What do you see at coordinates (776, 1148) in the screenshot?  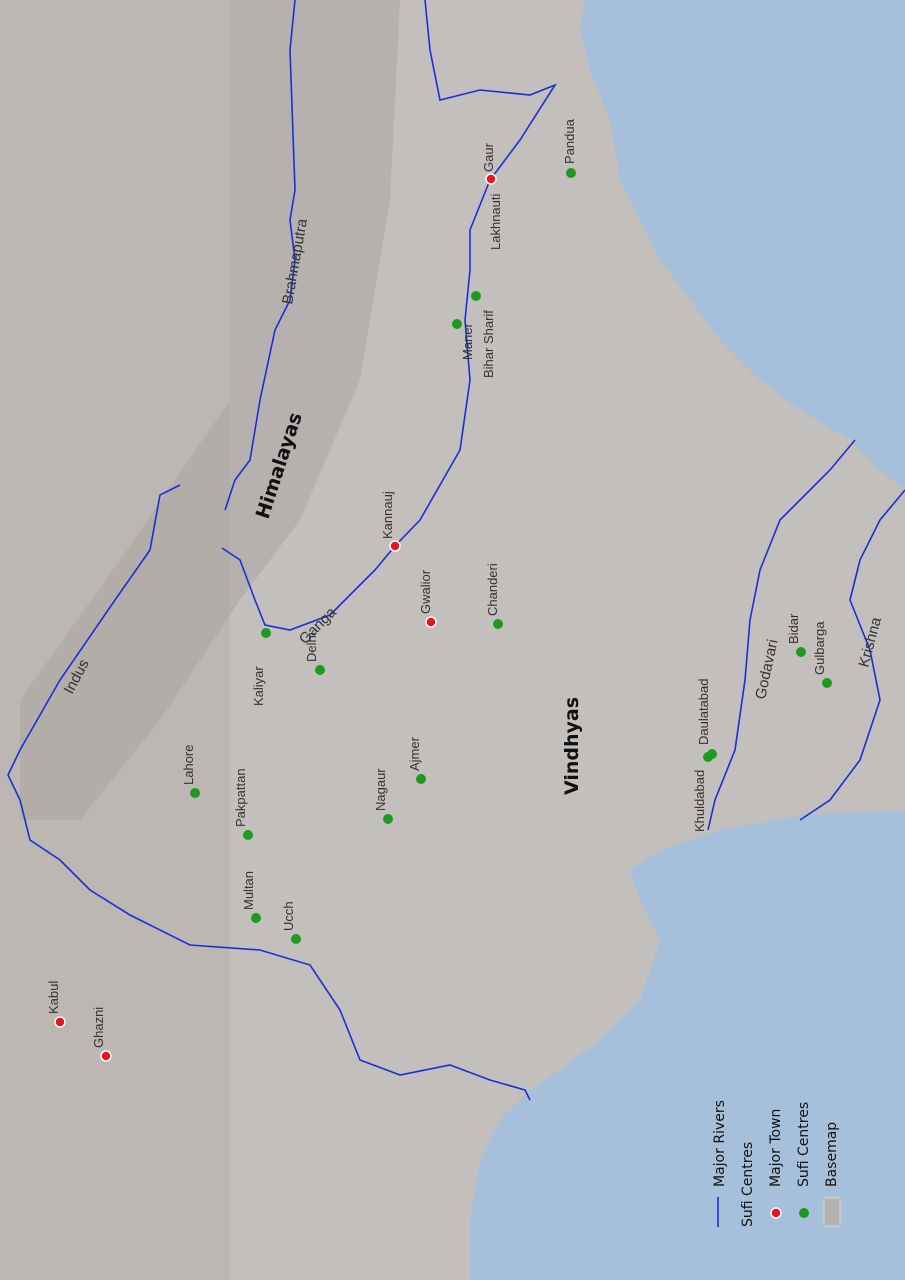 I see `legend-major-town-label: Major Town` at bounding box center [776, 1148].